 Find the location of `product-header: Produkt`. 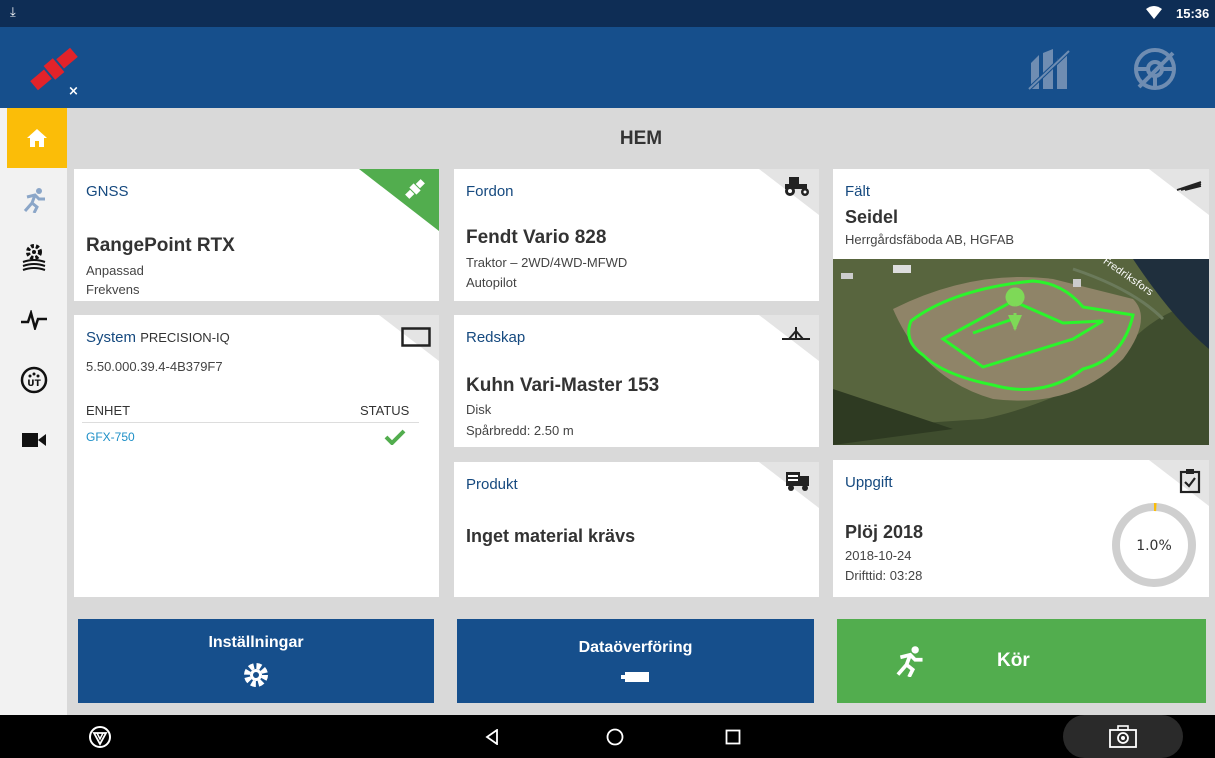

product-header: Produkt is located at coordinates (492, 484).